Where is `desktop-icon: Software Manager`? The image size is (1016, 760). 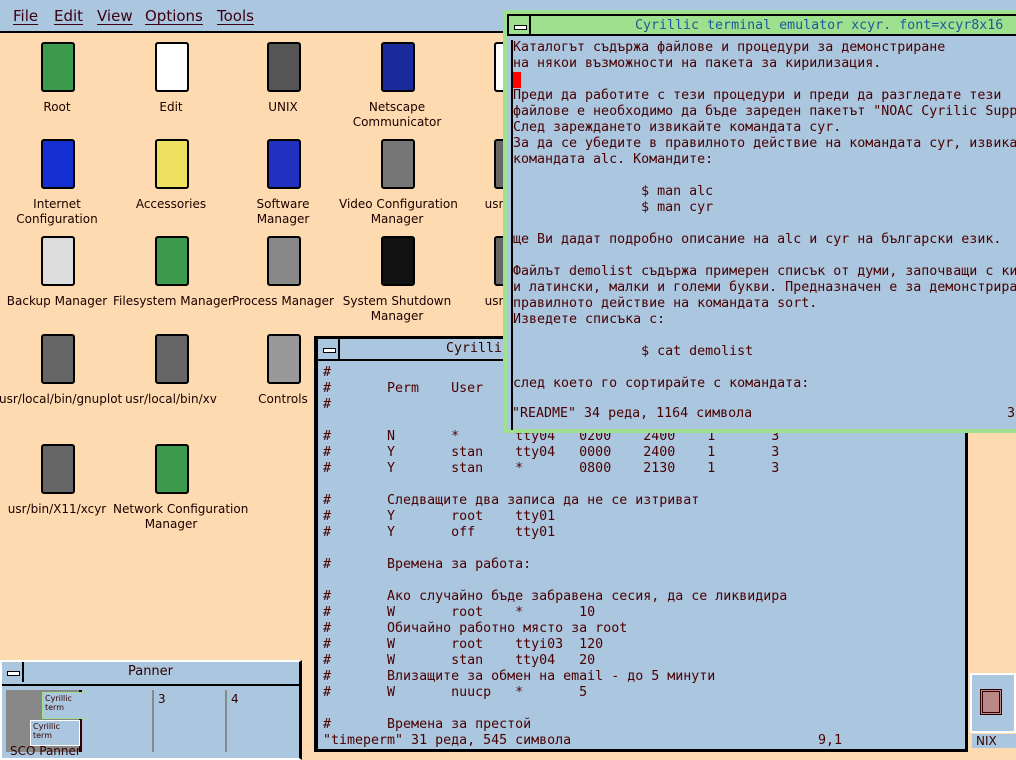 desktop-icon: Software Manager is located at coordinates (283, 181).